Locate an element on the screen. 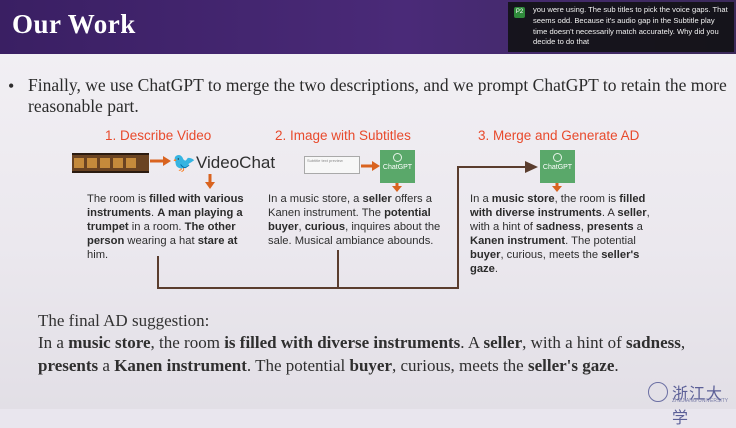 The image size is (736, 428). final-ad-label: The final AD suggestion: is located at coordinates (124, 320).